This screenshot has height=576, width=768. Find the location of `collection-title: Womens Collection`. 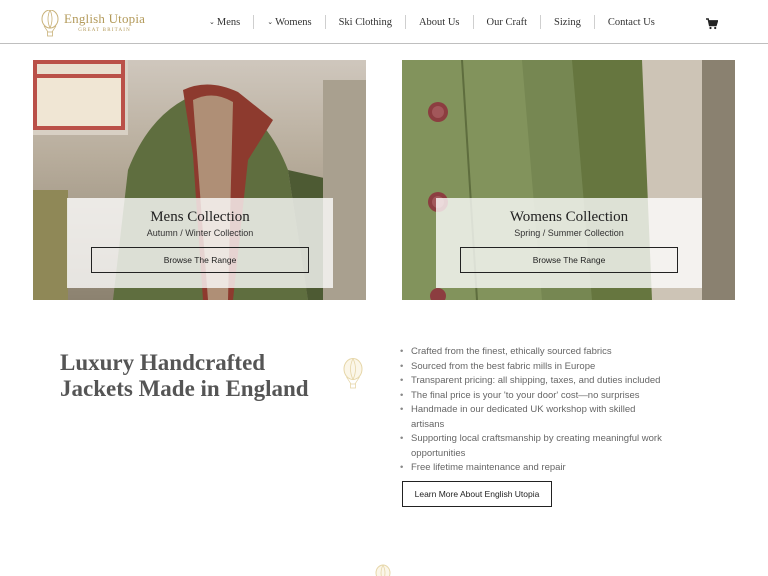

collection-title: Womens Collection is located at coordinates (569, 217).